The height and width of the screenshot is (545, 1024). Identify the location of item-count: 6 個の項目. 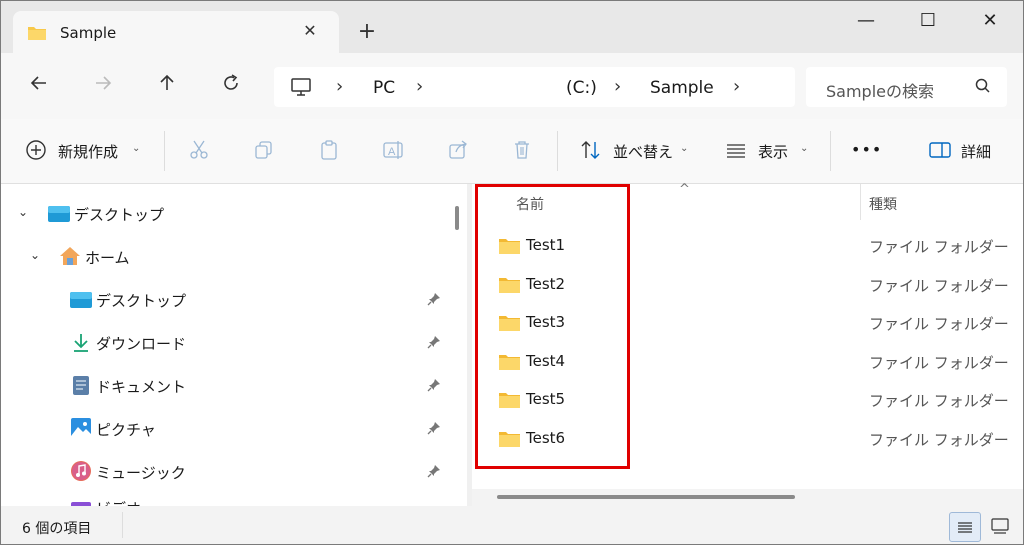
(57, 529).